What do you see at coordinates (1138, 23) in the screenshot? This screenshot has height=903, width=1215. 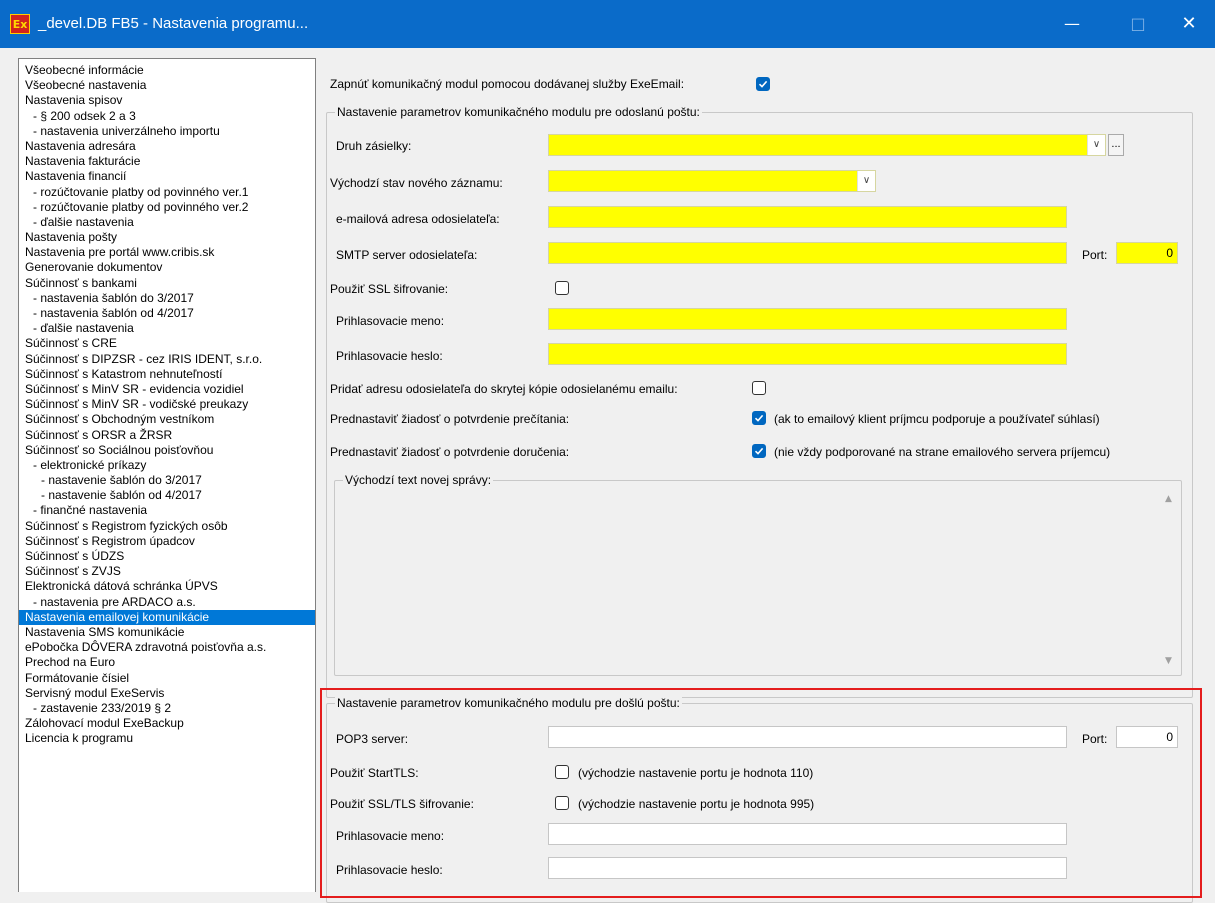 I see `maximize-icon: □` at bounding box center [1138, 23].